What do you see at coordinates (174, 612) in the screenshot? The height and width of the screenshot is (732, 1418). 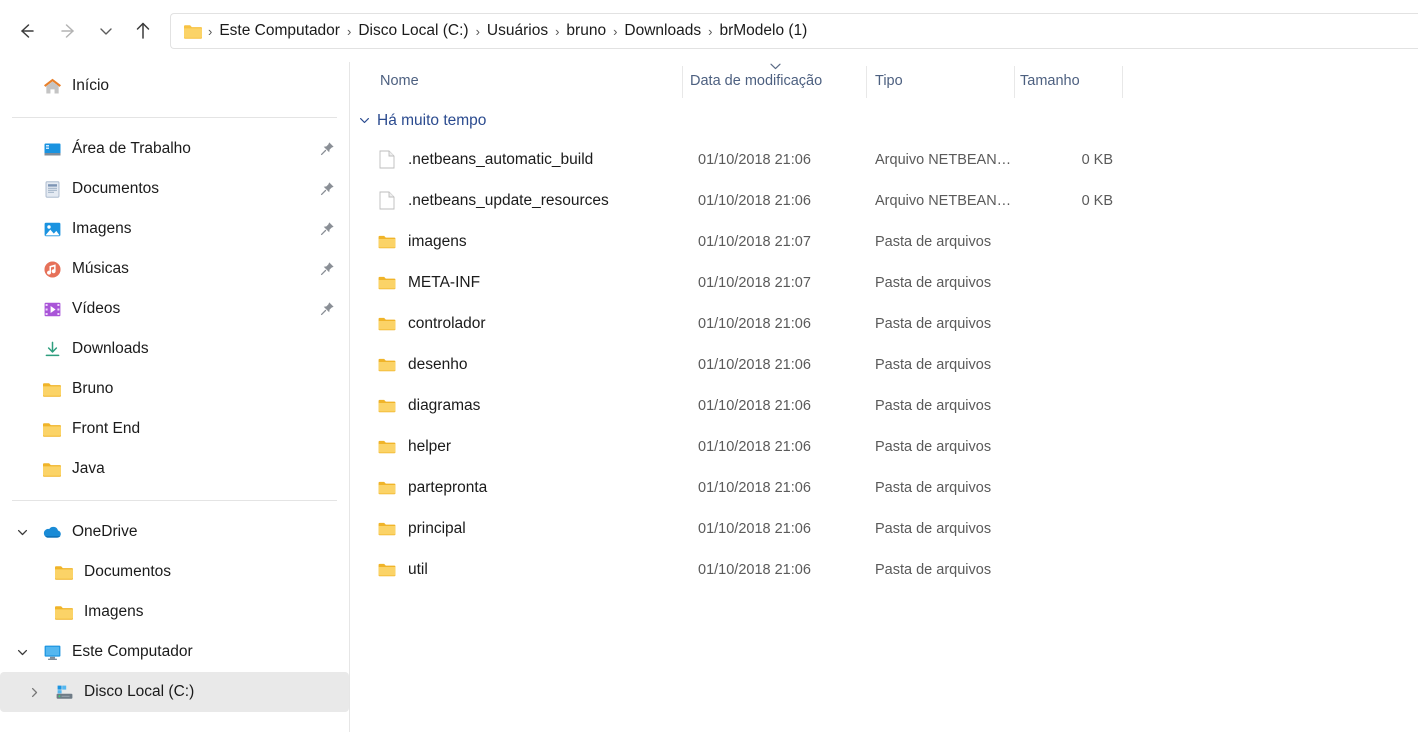 I see `sidebar-item-onedrive-imagens: Imagens` at bounding box center [174, 612].